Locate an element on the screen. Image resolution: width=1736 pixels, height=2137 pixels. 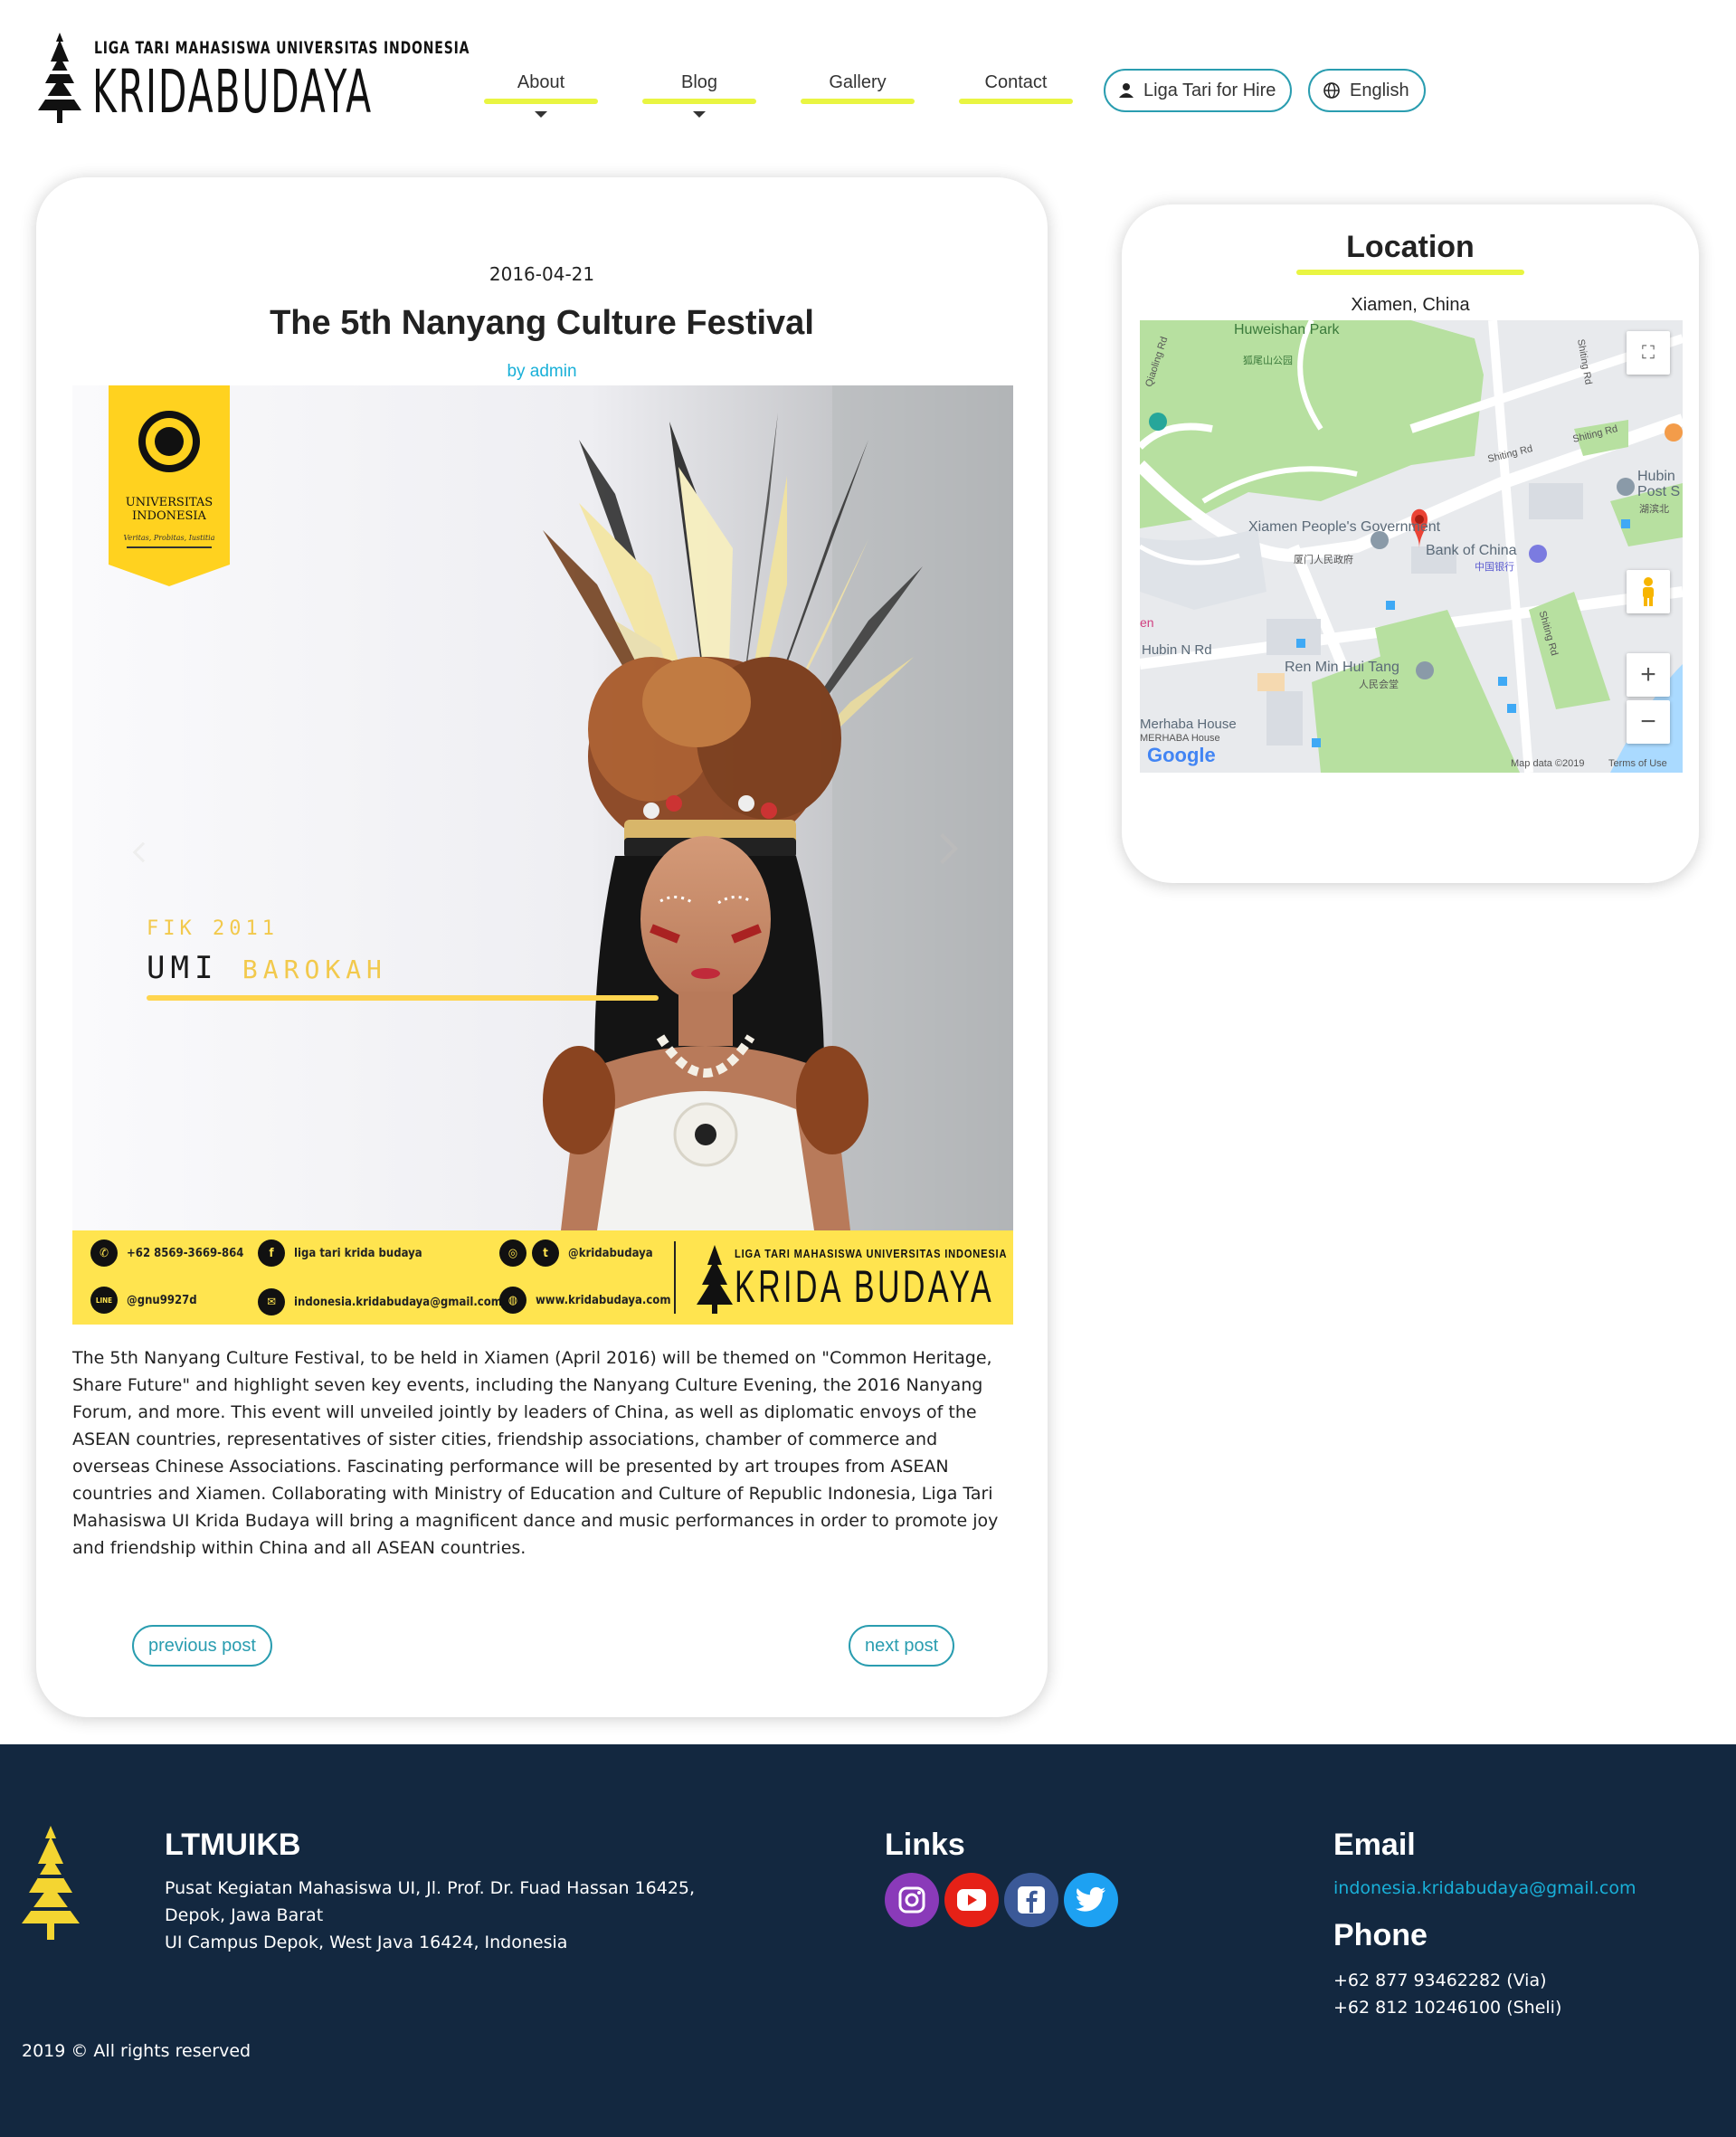
map-label-post: Hubin Post S is located at coordinates (1659, 484).